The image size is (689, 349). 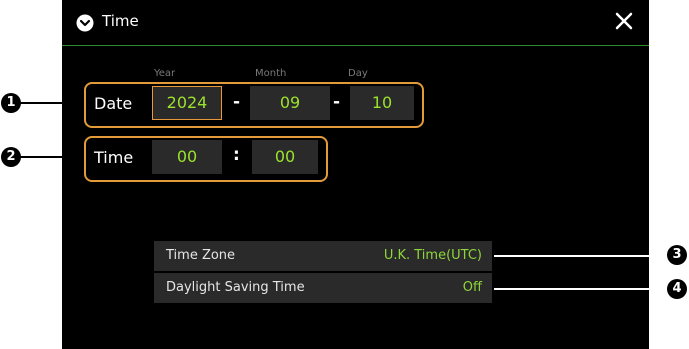 I want to click on daylight-saving-label: Daylight Saving Time, so click(x=235, y=287).